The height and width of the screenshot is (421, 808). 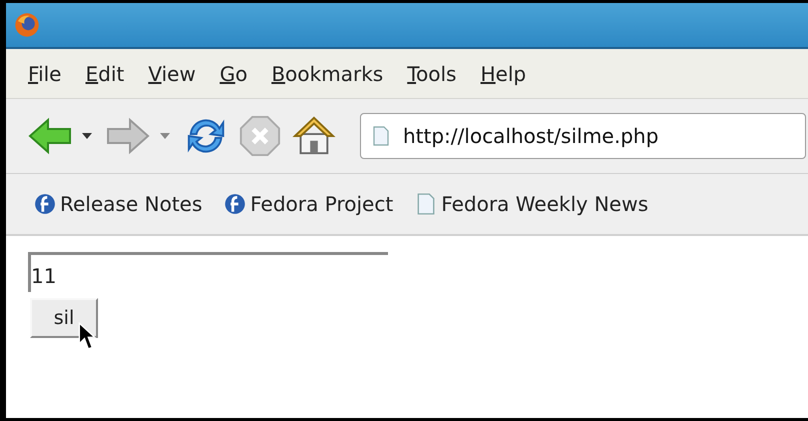 I want to click on browser-logo-icon, so click(x=27, y=25).